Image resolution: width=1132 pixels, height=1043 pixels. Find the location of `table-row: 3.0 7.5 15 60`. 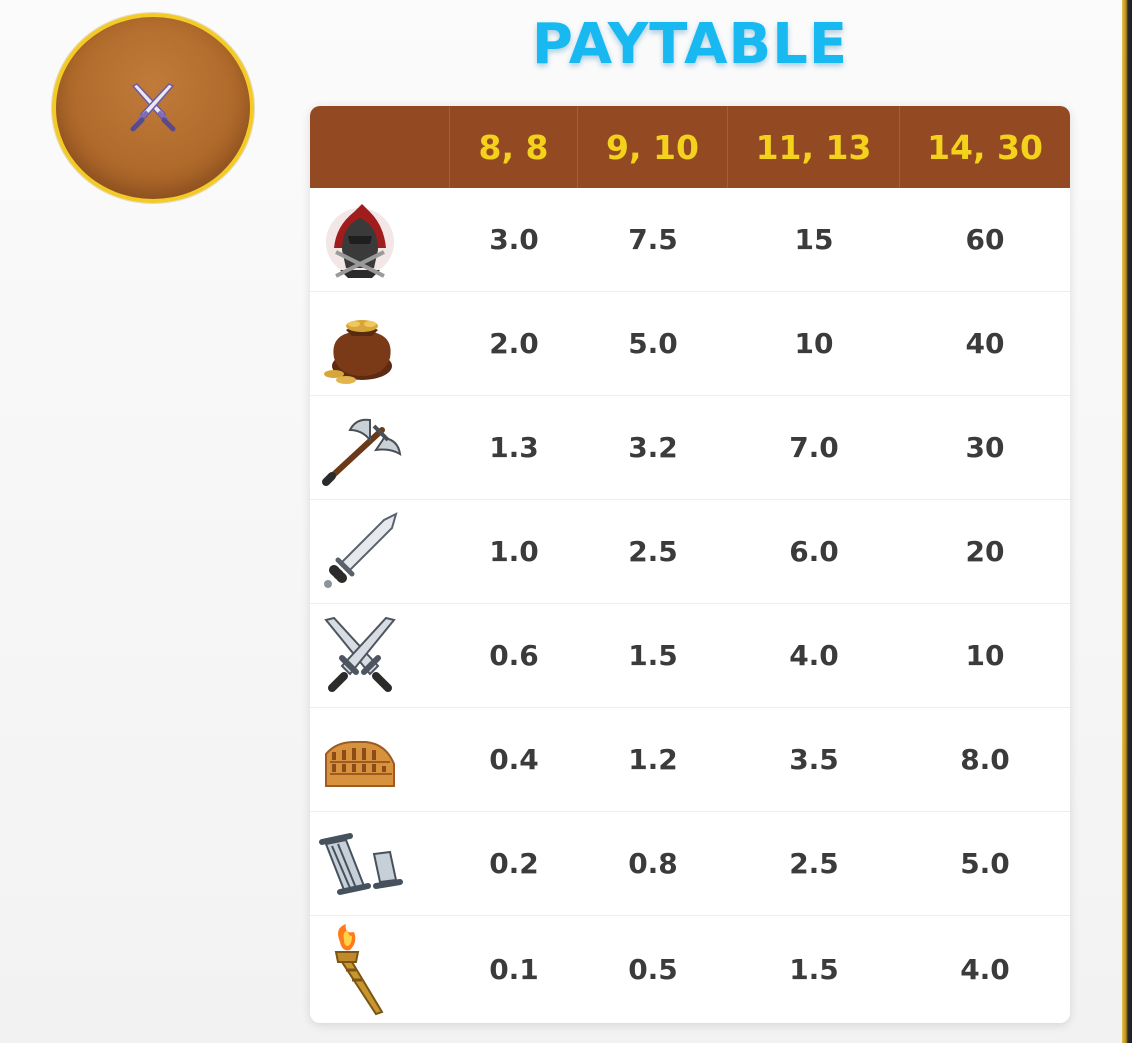

table-row: 3.0 7.5 15 60 is located at coordinates (690, 240).